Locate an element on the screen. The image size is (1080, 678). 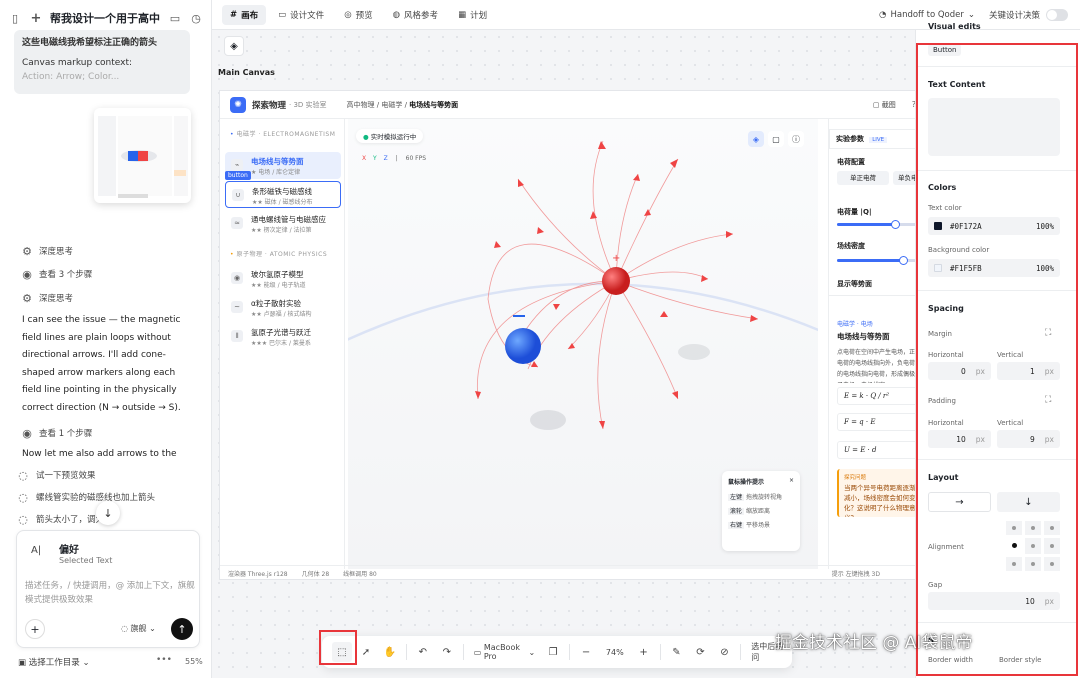
nav-item-spectrum: ⦀ 氢原子光谱与跃迁 ★★★ 巴尔末 / 莱曼系 is located at coordinates (283, 336).